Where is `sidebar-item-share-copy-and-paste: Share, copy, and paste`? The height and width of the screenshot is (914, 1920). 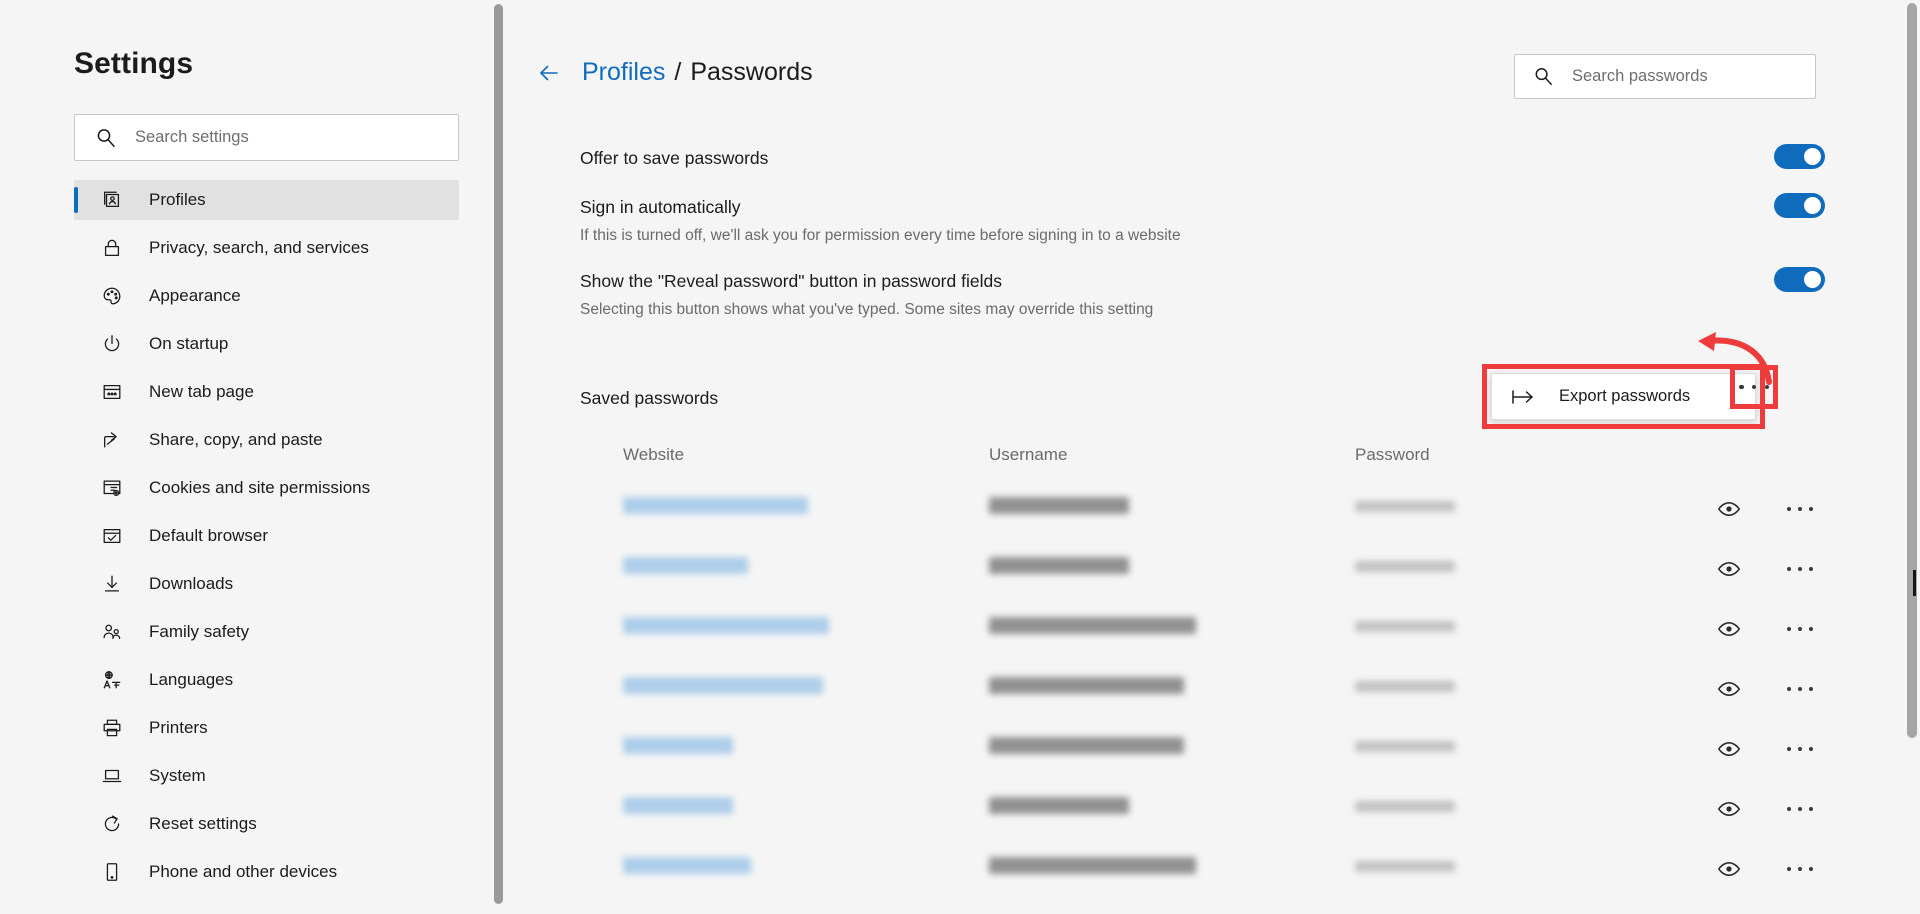 sidebar-item-share-copy-and-paste: Share, copy, and paste is located at coordinates (266, 440).